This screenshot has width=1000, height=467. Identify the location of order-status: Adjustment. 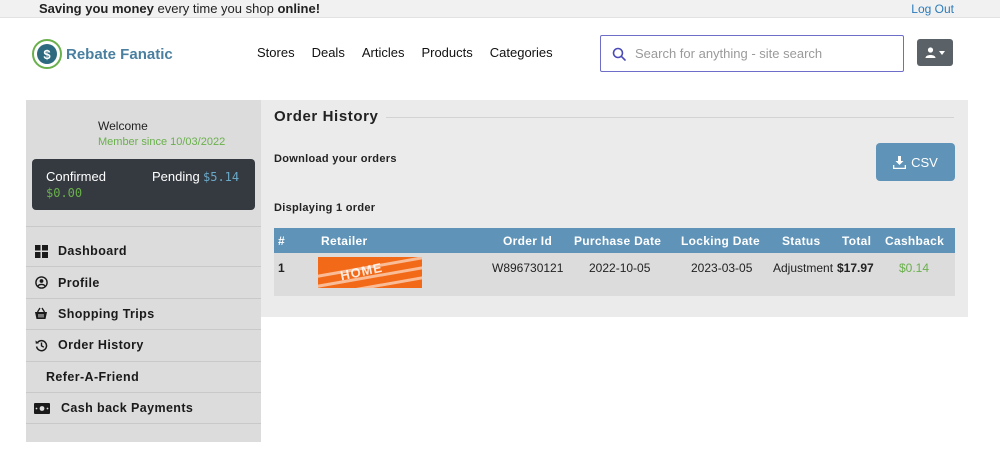
(803, 268).